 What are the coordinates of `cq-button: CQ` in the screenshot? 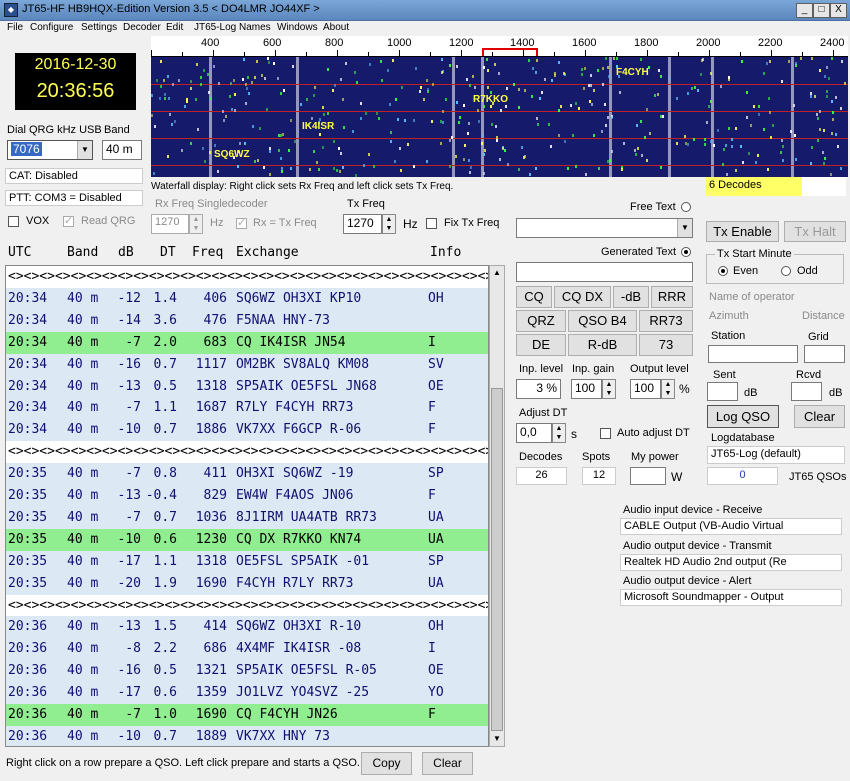 It's located at (534, 297).